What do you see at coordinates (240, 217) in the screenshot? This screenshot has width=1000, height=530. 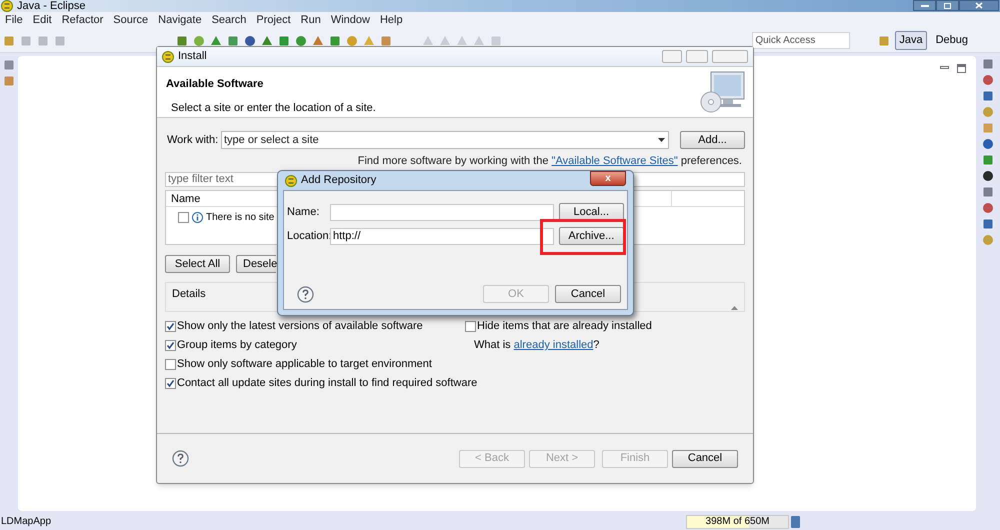 I see `table-cell-text: There is no site` at bounding box center [240, 217].